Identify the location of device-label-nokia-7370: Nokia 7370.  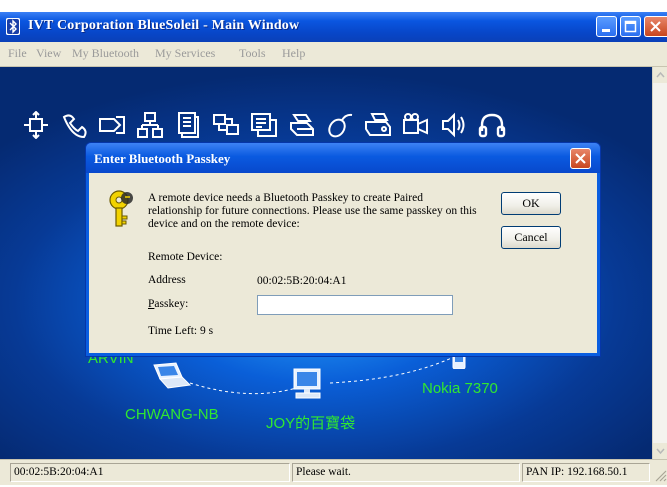
(460, 388).